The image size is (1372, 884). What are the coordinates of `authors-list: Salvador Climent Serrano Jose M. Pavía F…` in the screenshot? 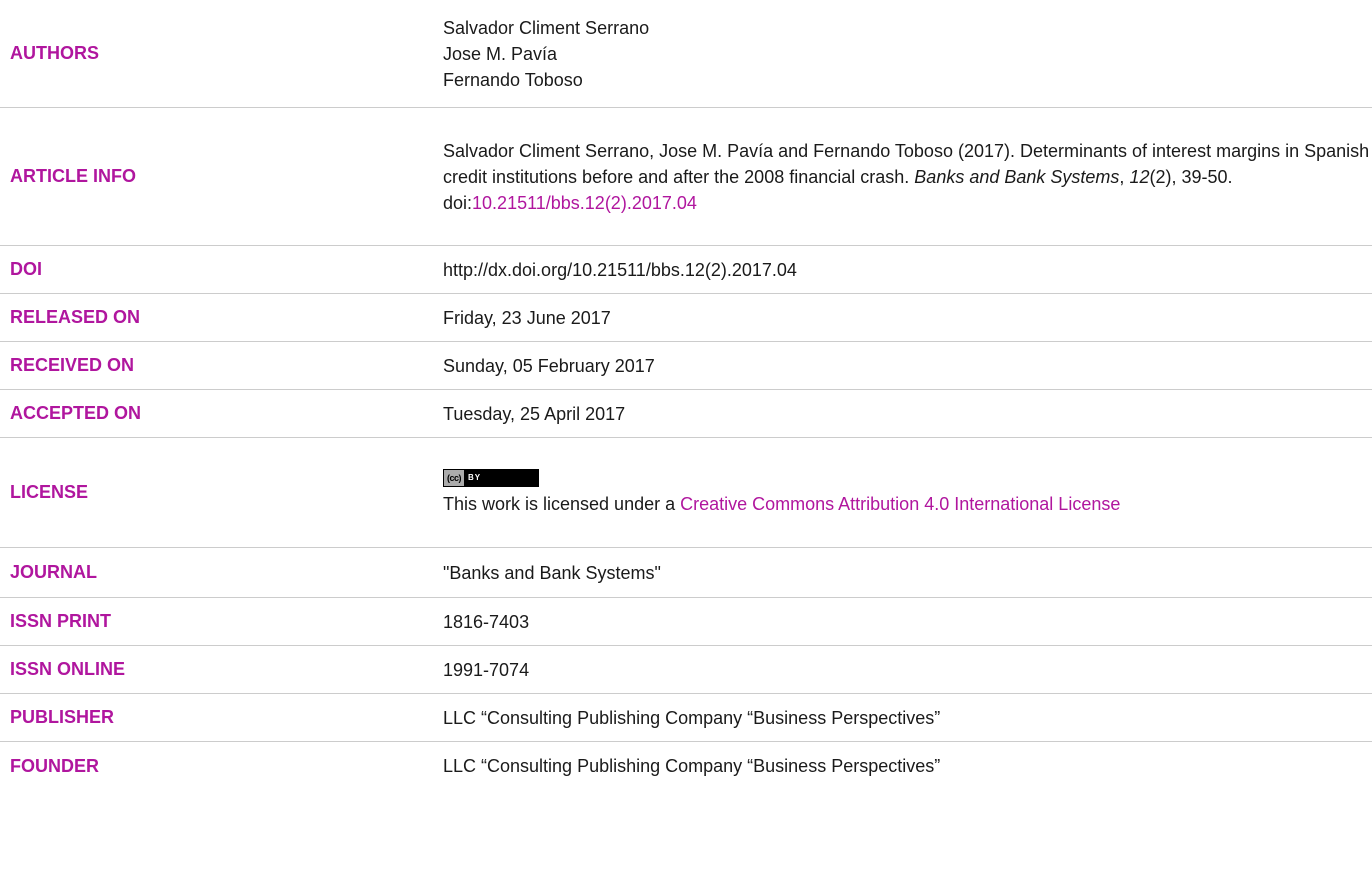 It's located at (907, 54).